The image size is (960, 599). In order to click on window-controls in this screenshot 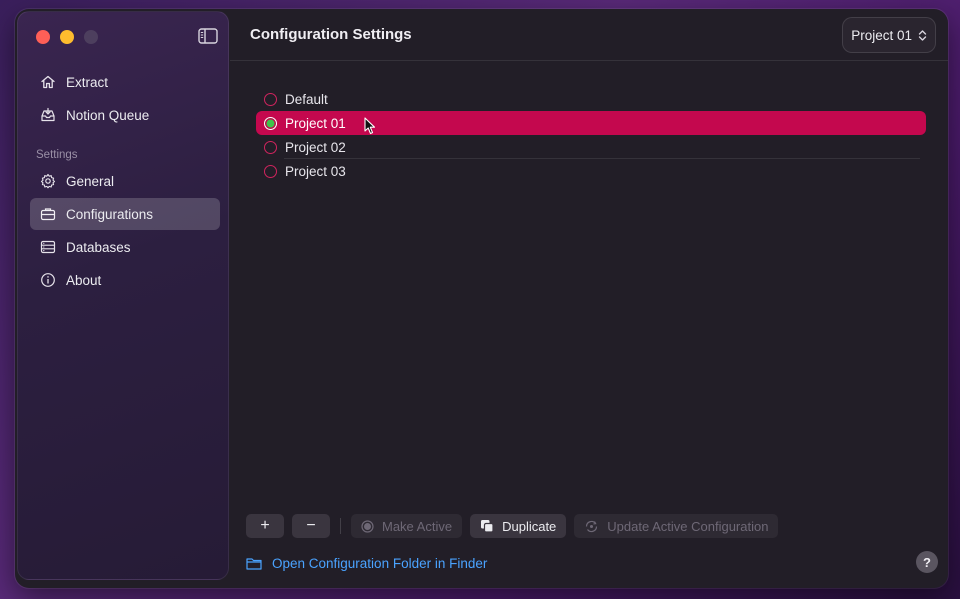, I will do `click(67, 37)`.